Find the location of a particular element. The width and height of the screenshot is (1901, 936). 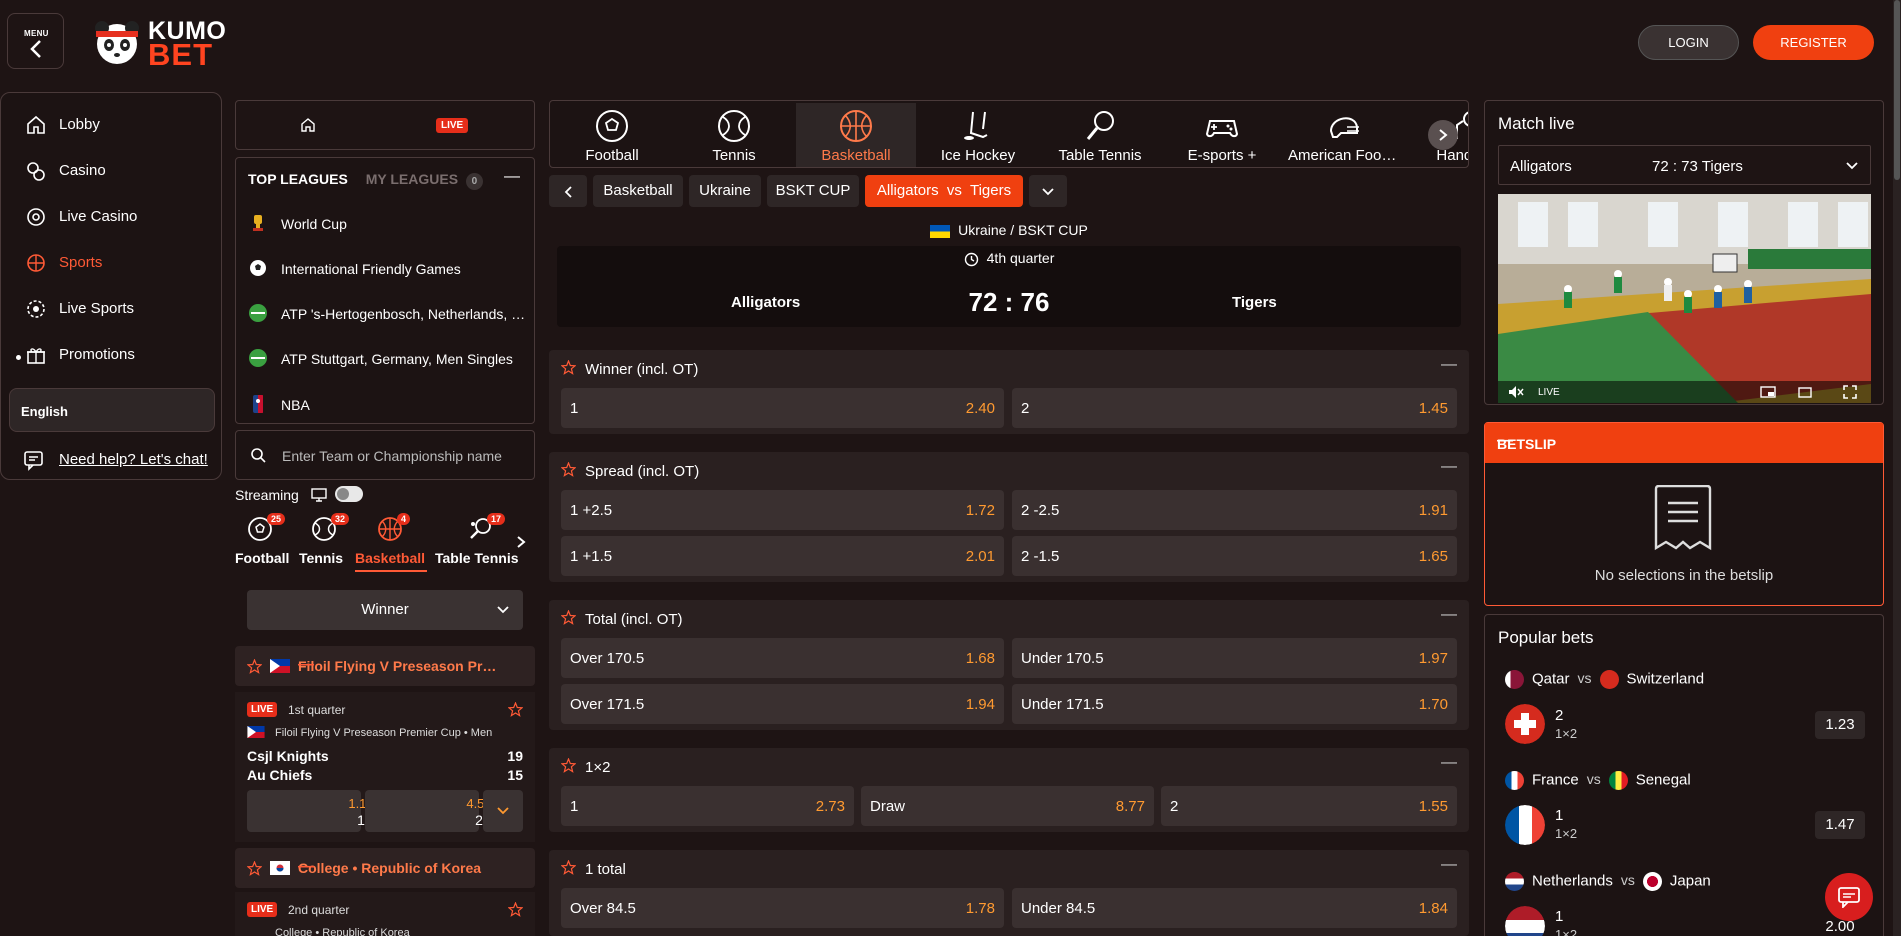

sports-icon is located at coordinates (36, 263).